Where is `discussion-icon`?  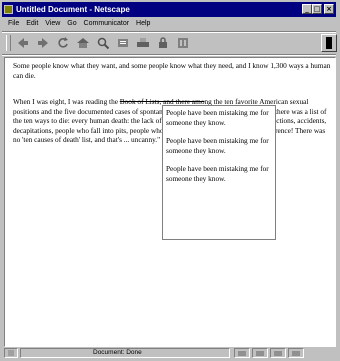 discussion-icon is located at coordinates (278, 353).